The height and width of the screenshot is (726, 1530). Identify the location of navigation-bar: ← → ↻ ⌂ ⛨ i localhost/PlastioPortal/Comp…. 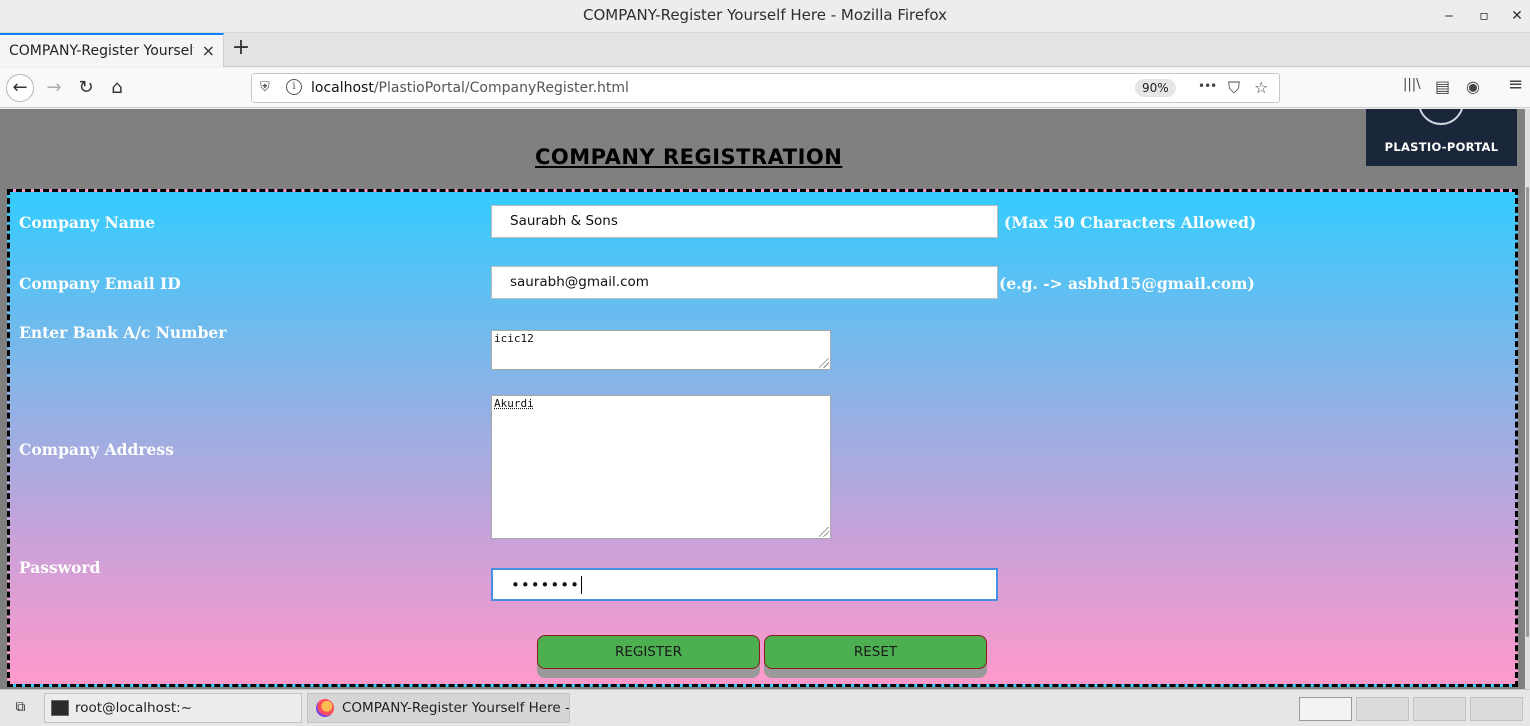
(765, 88).